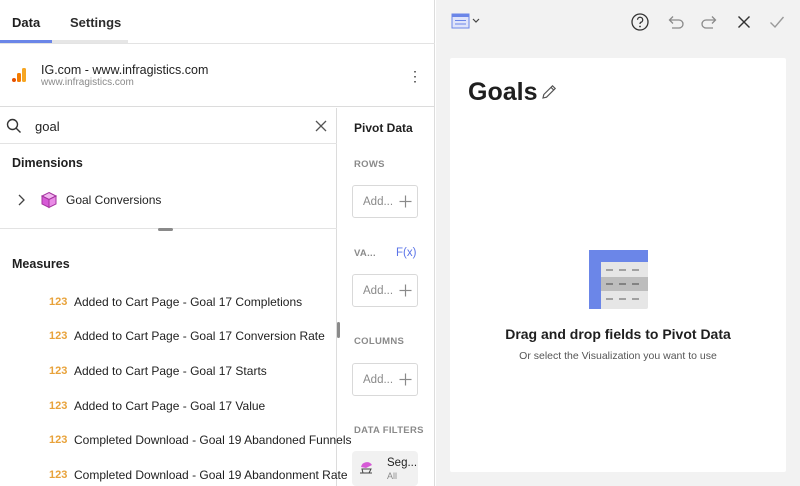  What do you see at coordinates (383, 128) in the screenshot?
I see `pivot-title: Pivot Data` at bounding box center [383, 128].